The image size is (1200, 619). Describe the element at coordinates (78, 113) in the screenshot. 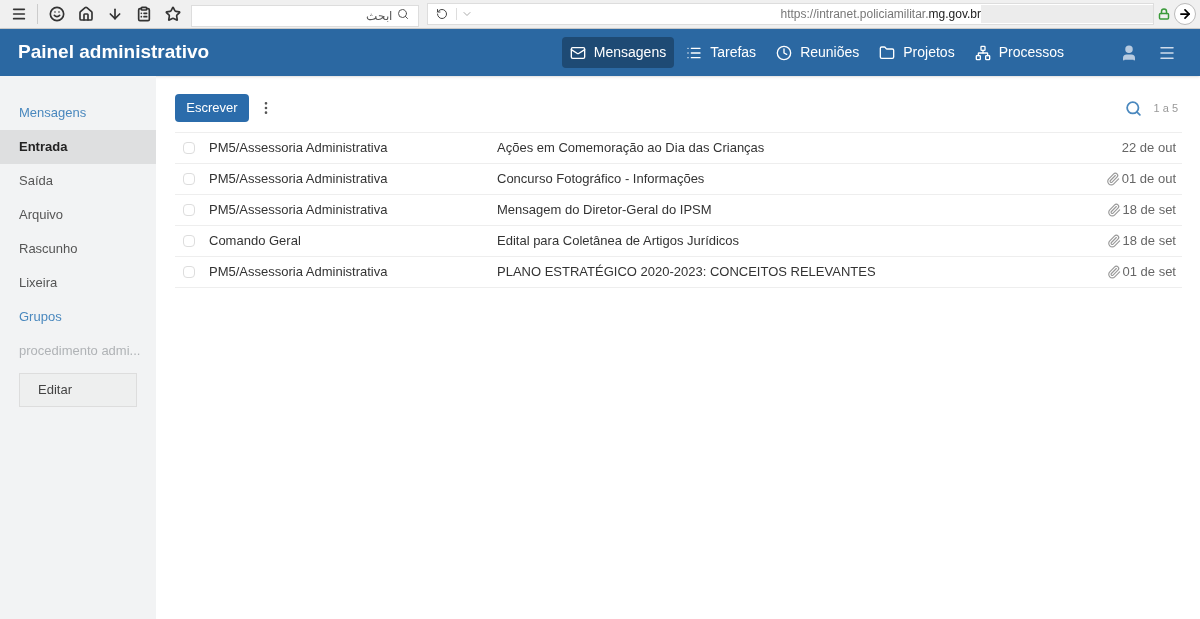

I see `sidebar-heading: Mensagens` at that location.